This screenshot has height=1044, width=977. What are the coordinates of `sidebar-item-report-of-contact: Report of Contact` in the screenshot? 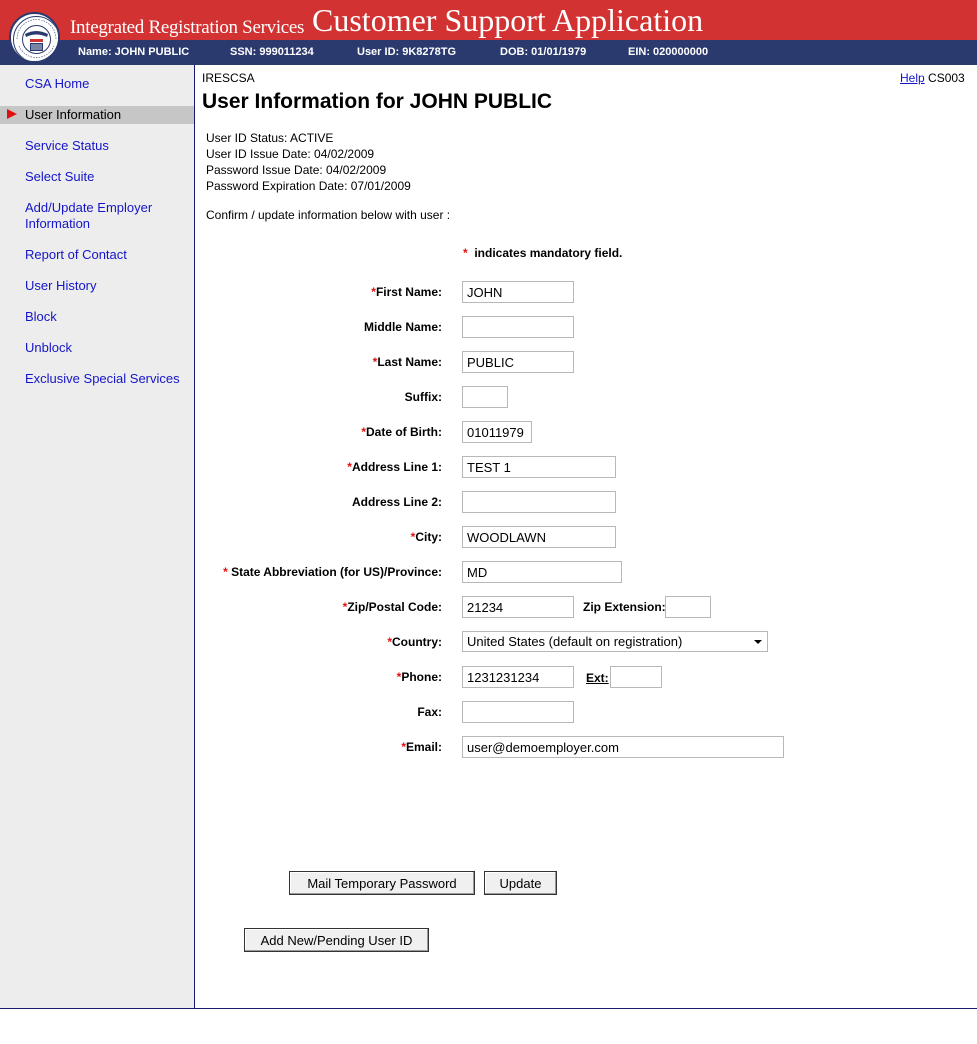 It's located at (107, 255).